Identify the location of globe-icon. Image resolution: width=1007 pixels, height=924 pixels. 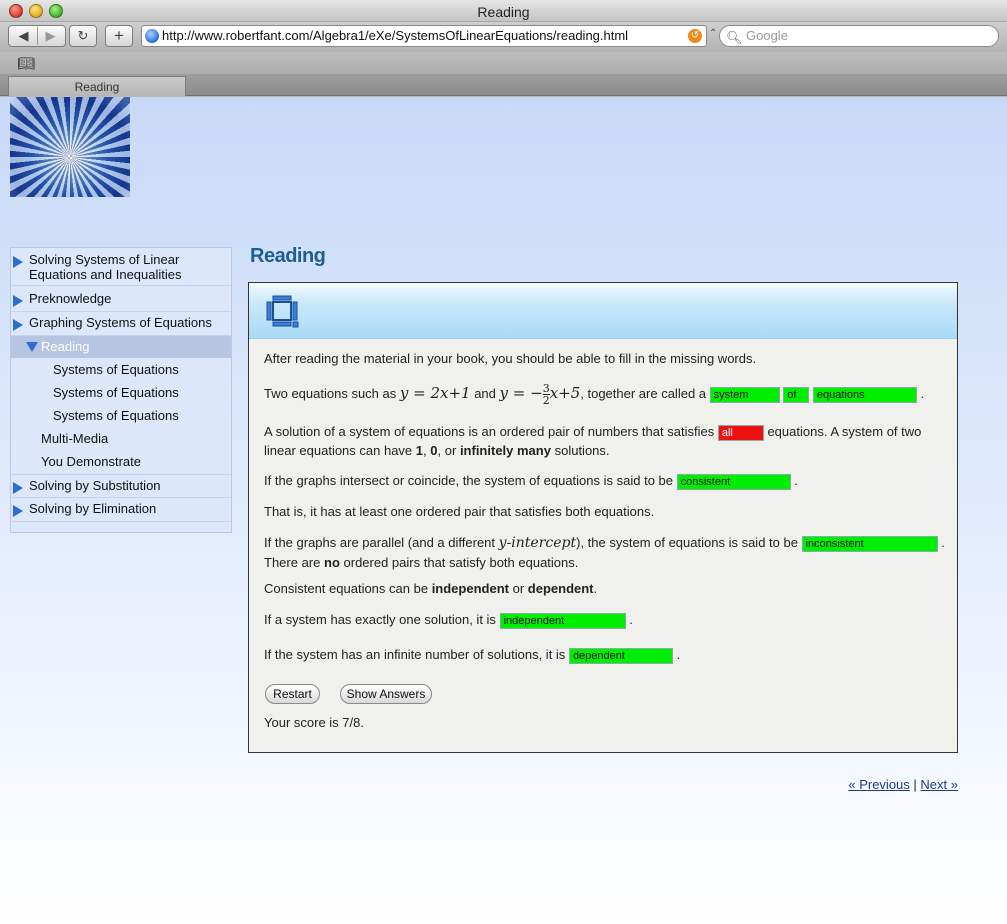
(152, 36).